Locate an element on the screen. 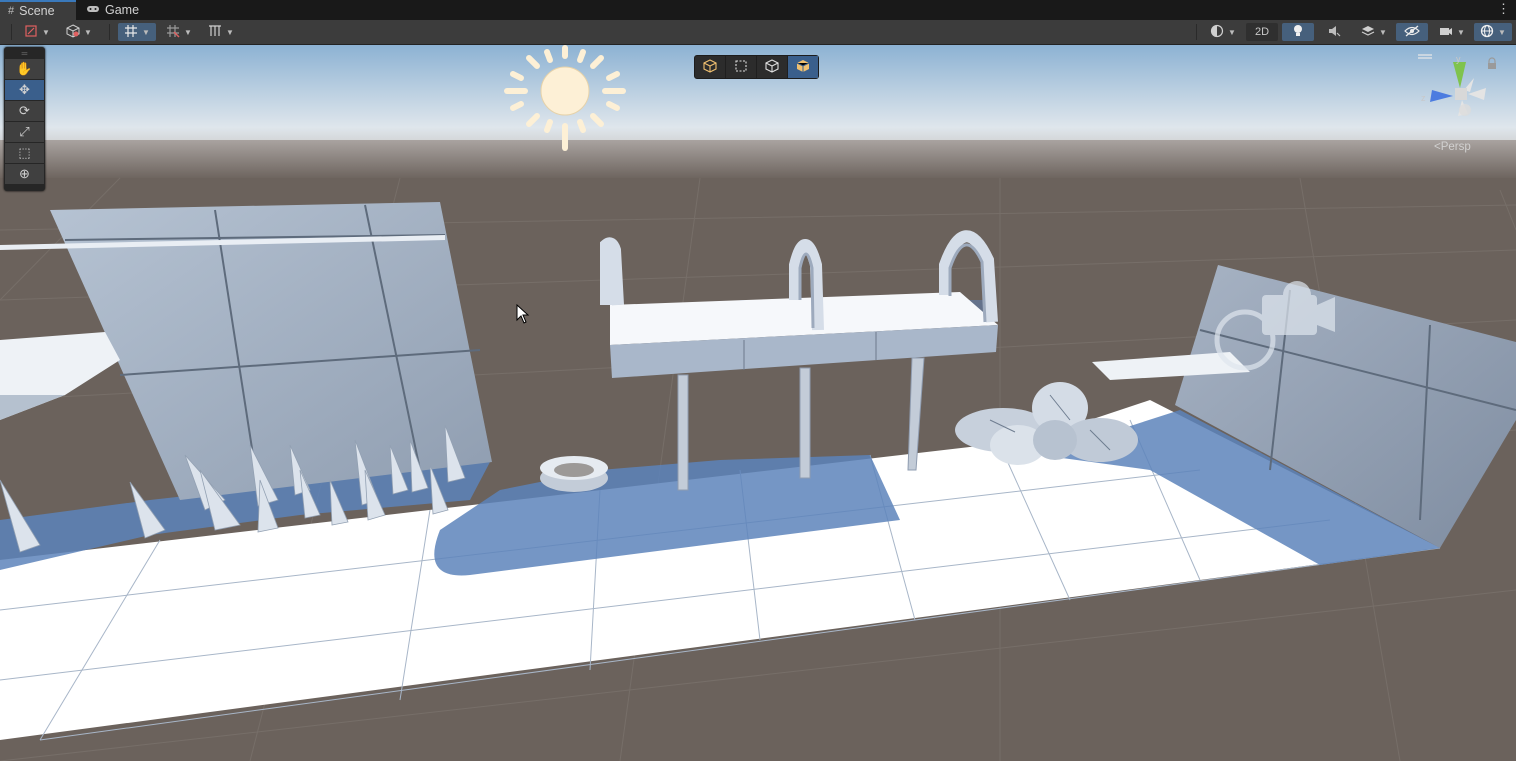 The height and width of the screenshot is (761, 1516). two-d-toggle: 2D is located at coordinates (1262, 32).